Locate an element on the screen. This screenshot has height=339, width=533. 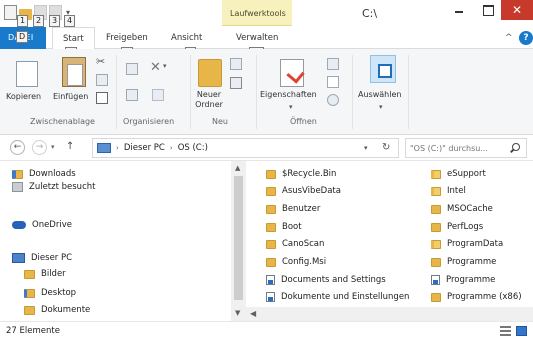
scrollbar-thumb is located at coordinates (238, 238).